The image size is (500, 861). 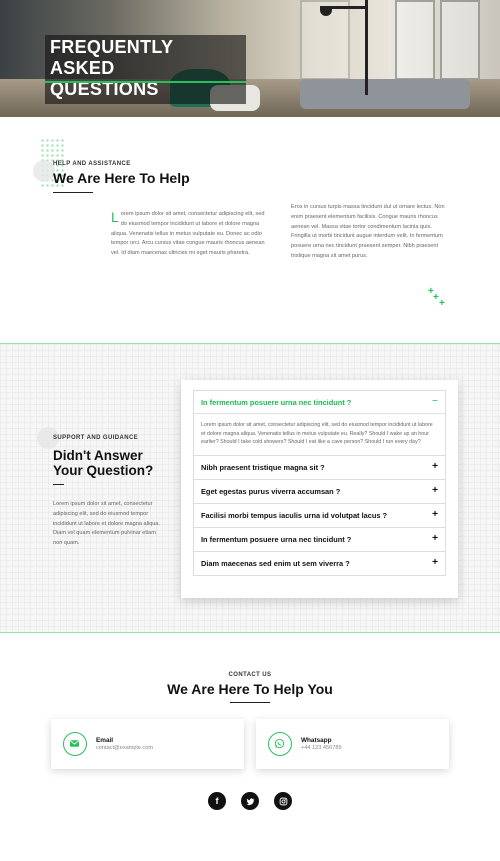 What do you see at coordinates (250, 58) in the screenshot?
I see `hero-banner: FREQUENTLY ASKED QUESTIONS` at bounding box center [250, 58].